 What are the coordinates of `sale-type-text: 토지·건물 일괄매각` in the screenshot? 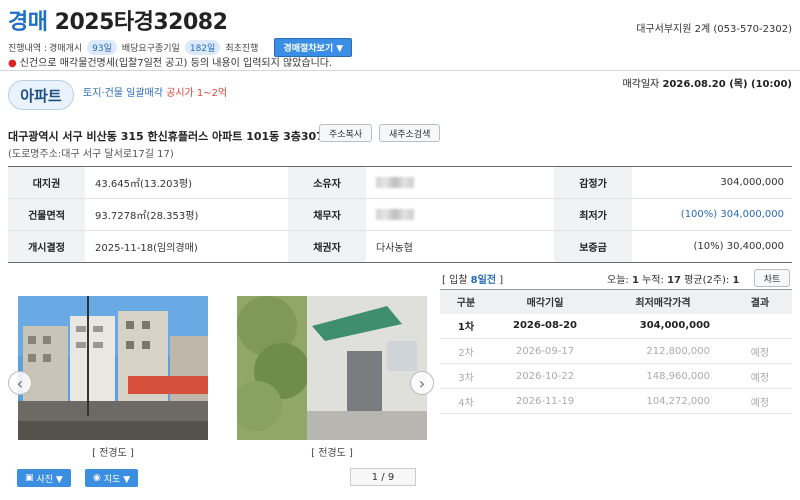 It's located at (123, 93).